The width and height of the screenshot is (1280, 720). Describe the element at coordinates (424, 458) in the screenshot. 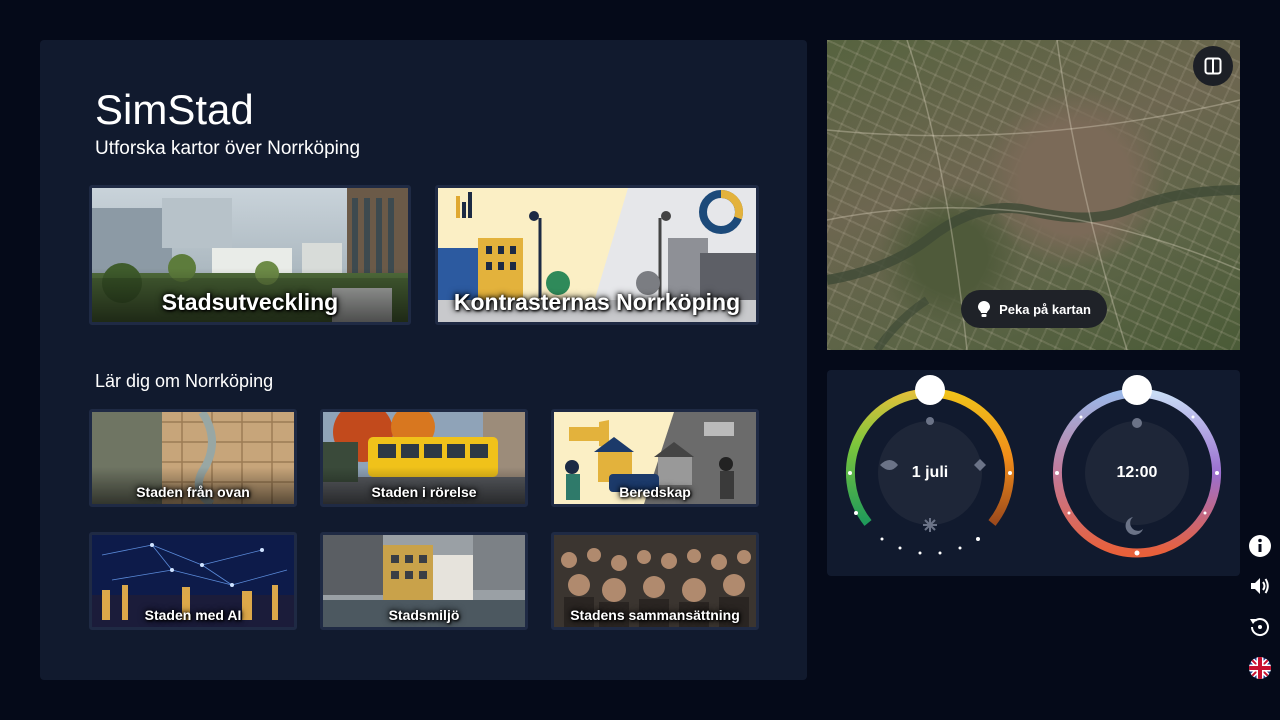

I see `card-staden-i-rorelse: Staden i rörelse` at that location.